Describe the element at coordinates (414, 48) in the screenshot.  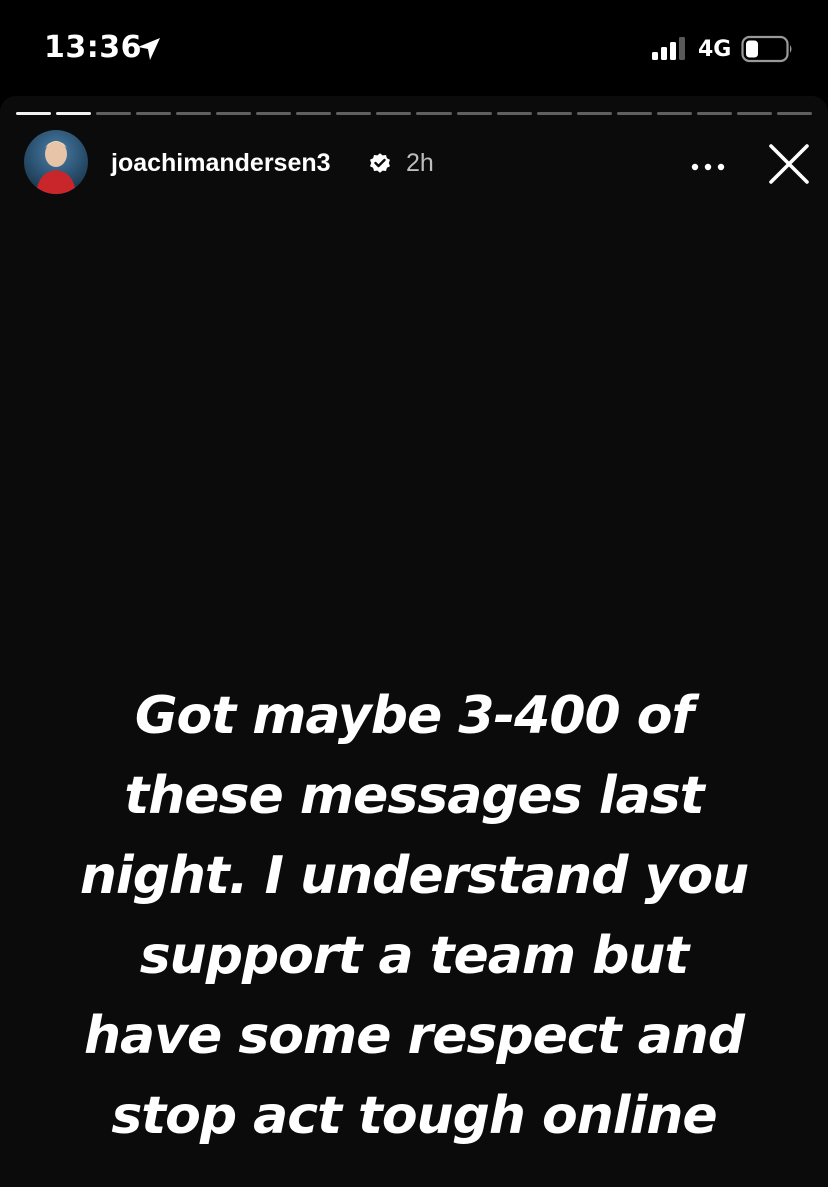
I see `status-bar: 13:36 4G` at that location.